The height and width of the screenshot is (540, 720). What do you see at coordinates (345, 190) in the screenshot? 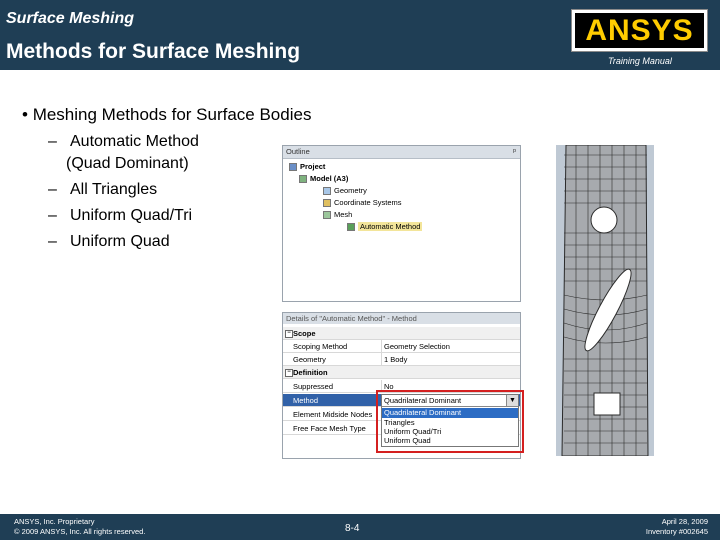
I see `tree-item-geometry: Geometry` at bounding box center [345, 190].